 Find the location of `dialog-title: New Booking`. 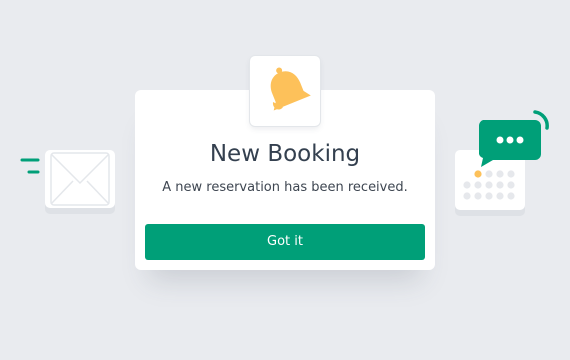

dialog-title: New Booking is located at coordinates (285, 154).